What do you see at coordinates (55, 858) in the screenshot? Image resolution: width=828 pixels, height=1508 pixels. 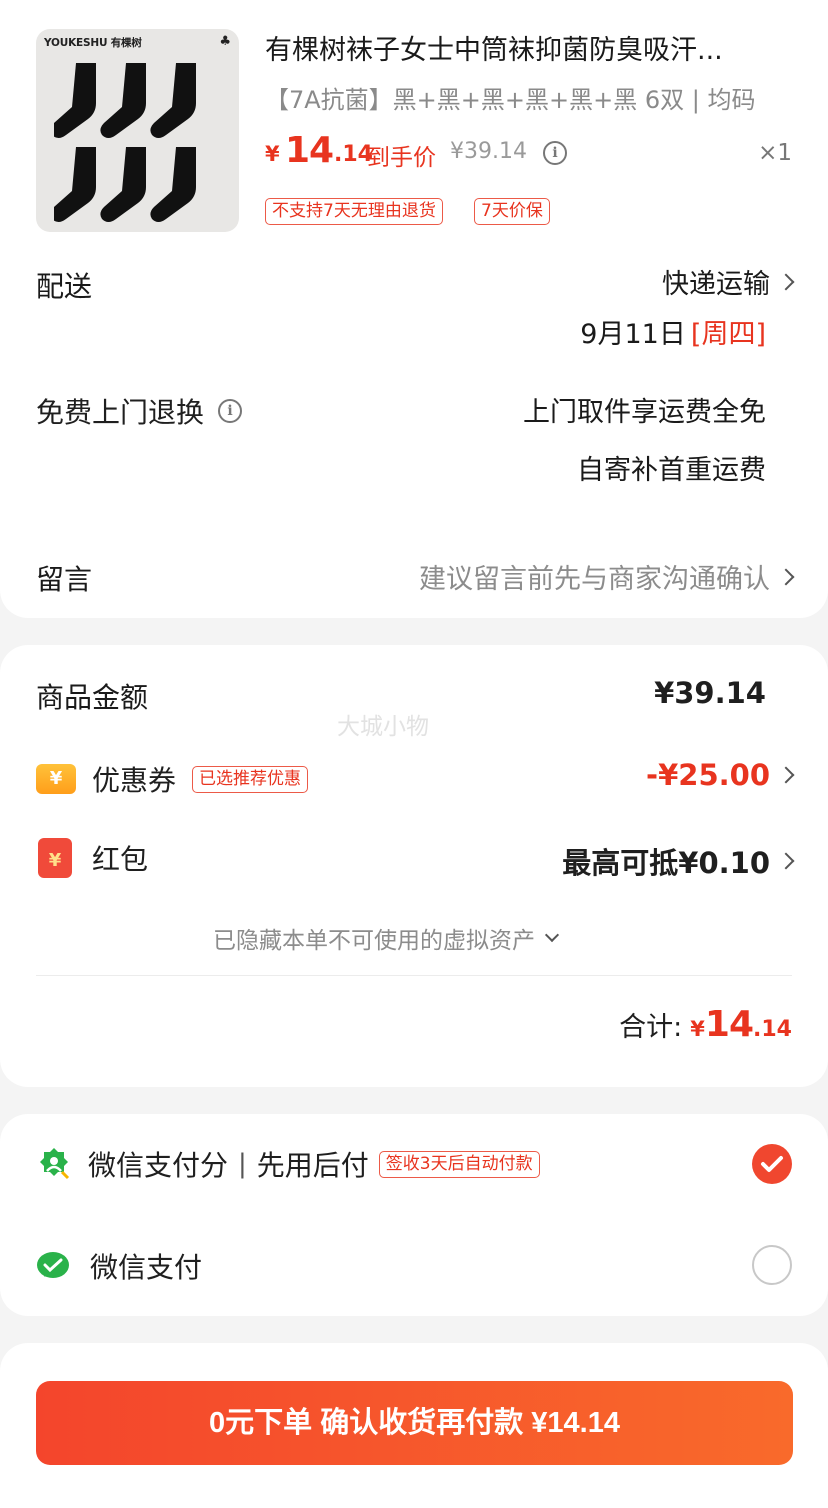 I see `red-packet-icon: ¥` at bounding box center [55, 858].